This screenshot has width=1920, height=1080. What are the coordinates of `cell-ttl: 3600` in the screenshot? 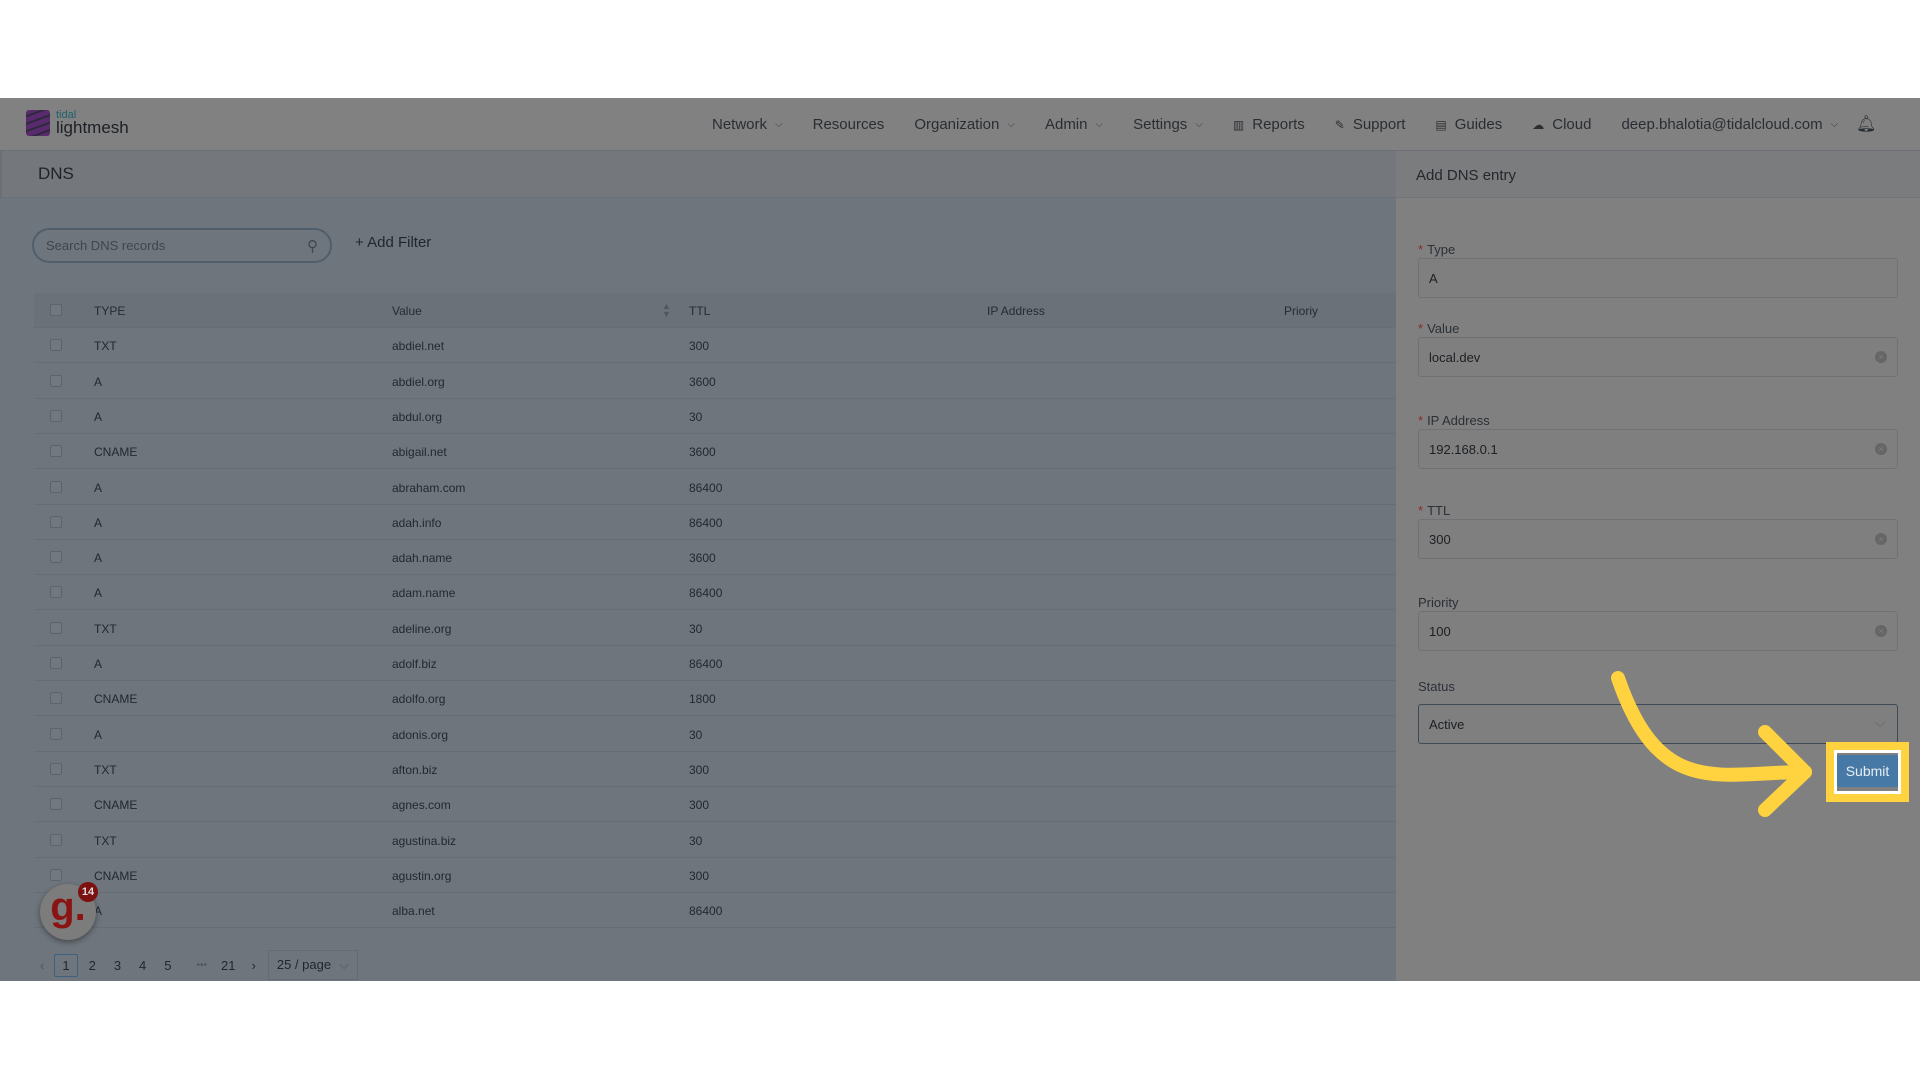 It's located at (702, 558).